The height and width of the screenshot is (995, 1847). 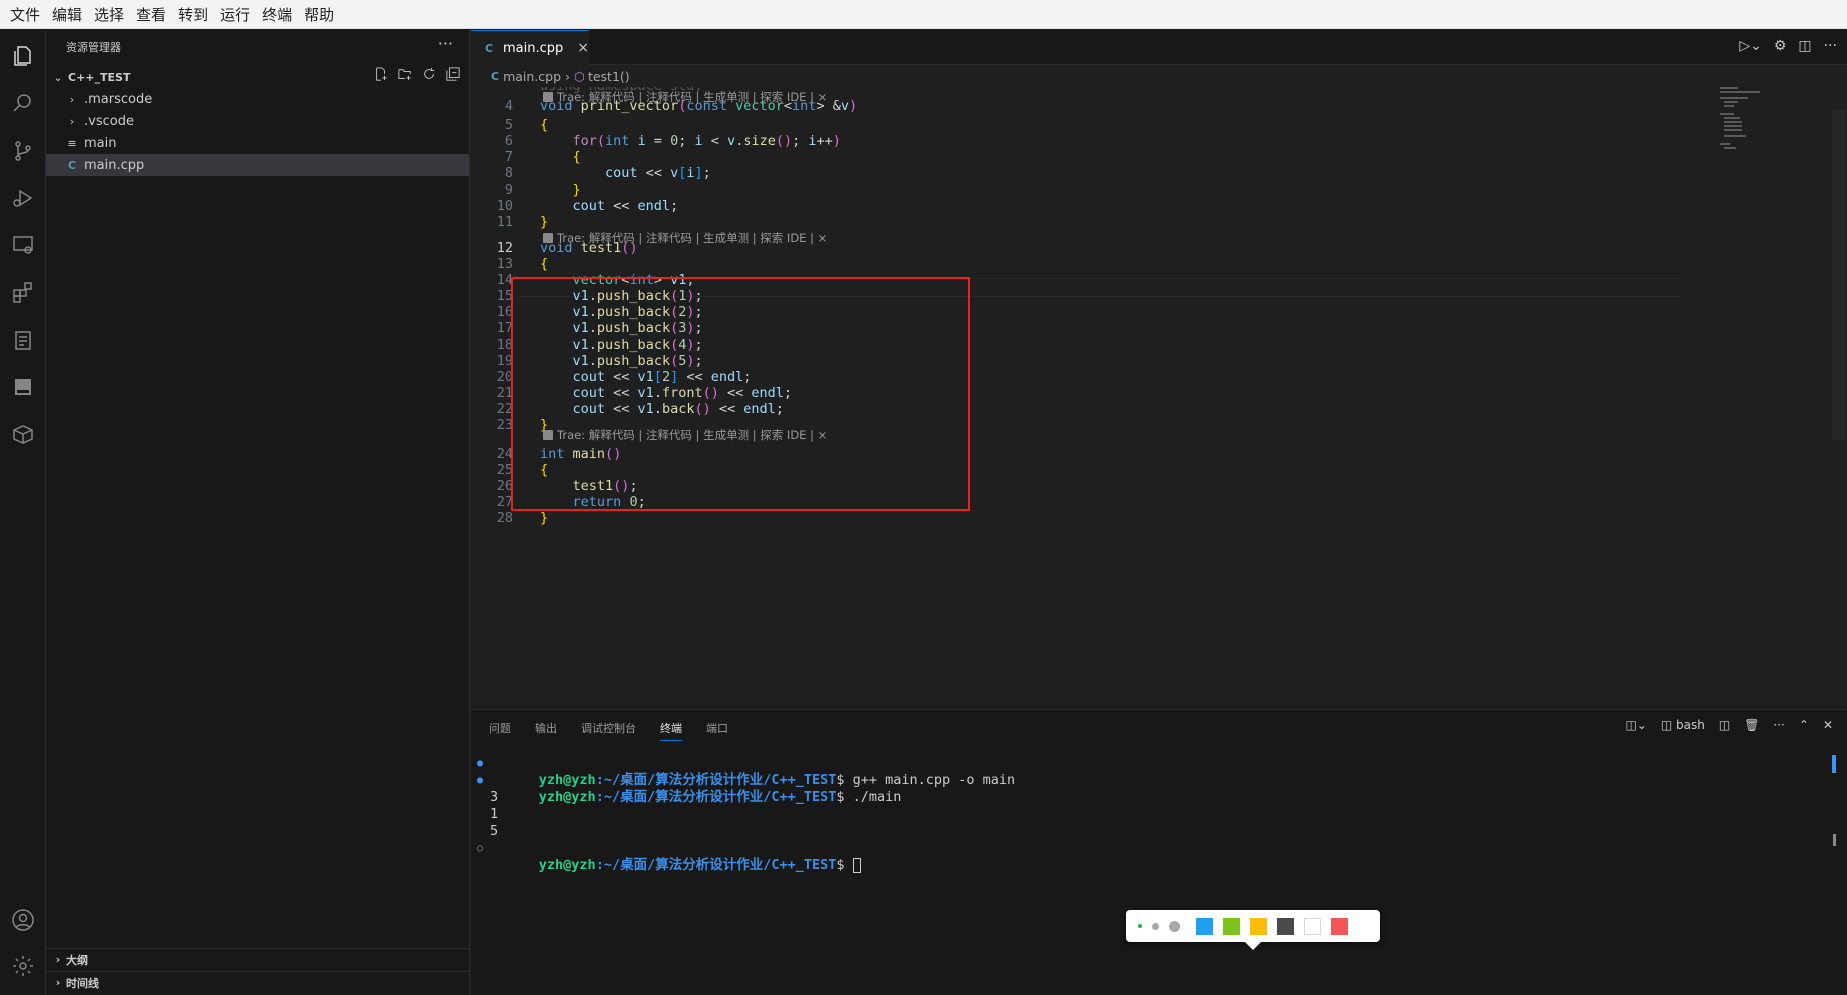 What do you see at coordinates (1285, 926) in the screenshot?
I see `color-swatch-dark` at bounding box center [1285, 926].